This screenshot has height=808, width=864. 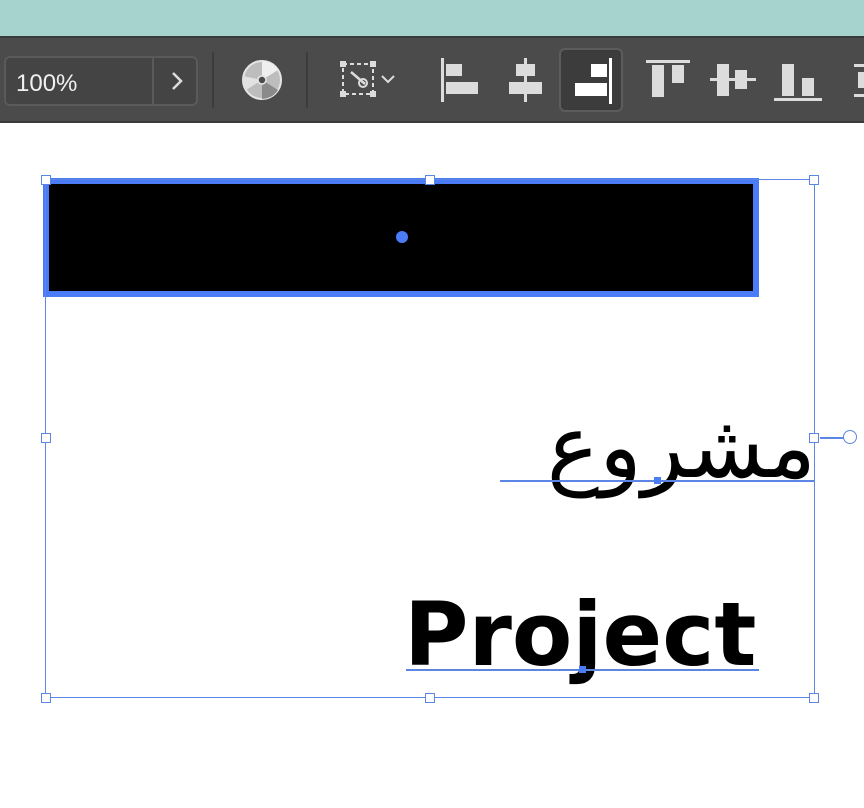 I want to click on align-horizontal-center-button, so click(x=526, y=80).